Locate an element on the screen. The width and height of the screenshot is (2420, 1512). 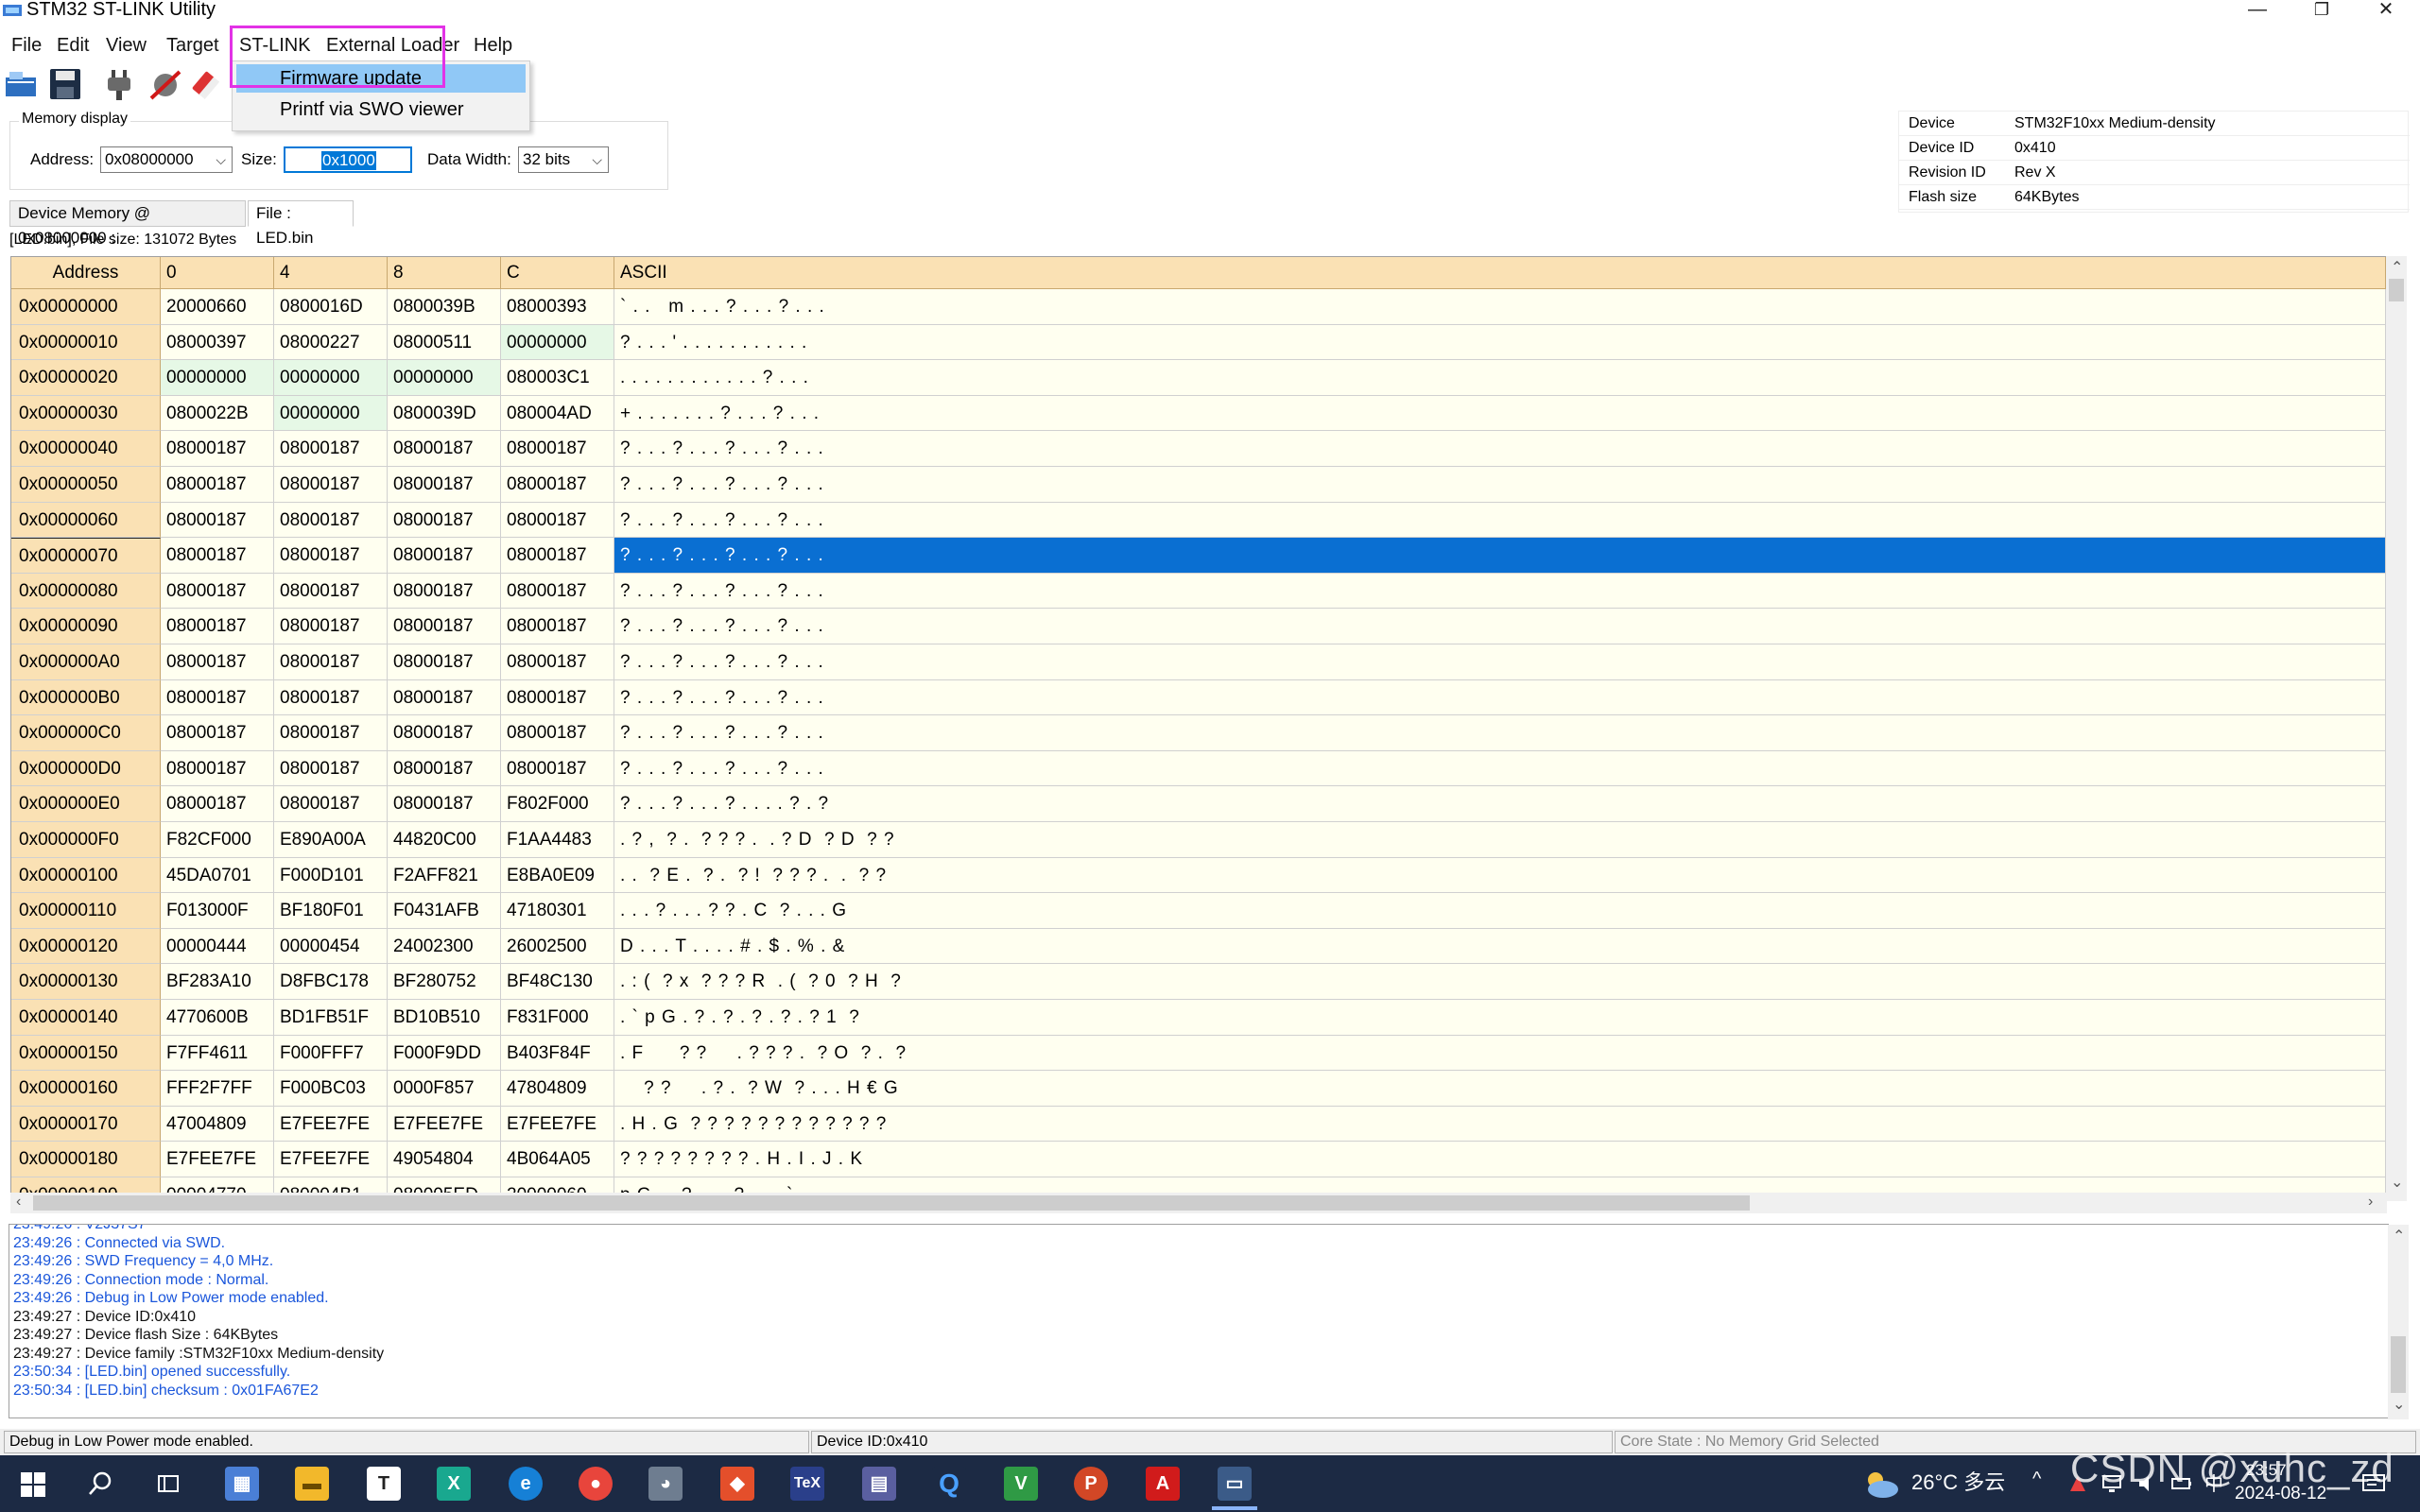
address-cell: 0x000000F0 is located at coordinates (86, 840).